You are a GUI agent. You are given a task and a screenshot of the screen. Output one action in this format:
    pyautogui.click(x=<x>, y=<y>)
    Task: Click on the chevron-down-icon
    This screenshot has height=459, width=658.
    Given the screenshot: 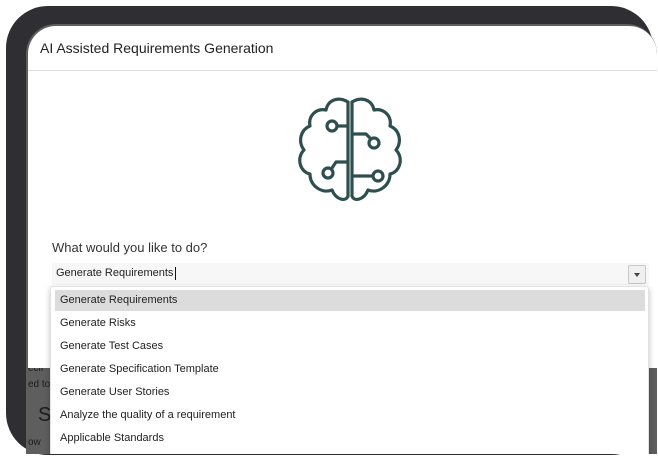 What is the action you would take?
    pyautogui.click(x=637, y=274)
    